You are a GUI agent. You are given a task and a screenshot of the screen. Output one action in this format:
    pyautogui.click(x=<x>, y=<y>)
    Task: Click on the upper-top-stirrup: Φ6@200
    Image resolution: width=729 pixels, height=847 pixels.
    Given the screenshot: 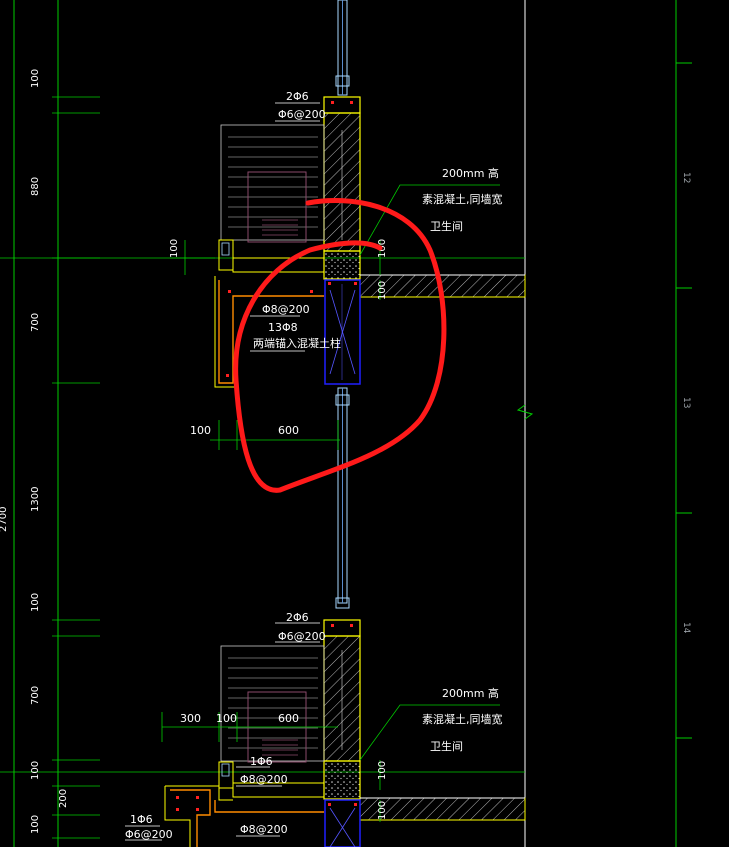 What is the action you would take?
    pyautogui.click(x=302, y=114)
    